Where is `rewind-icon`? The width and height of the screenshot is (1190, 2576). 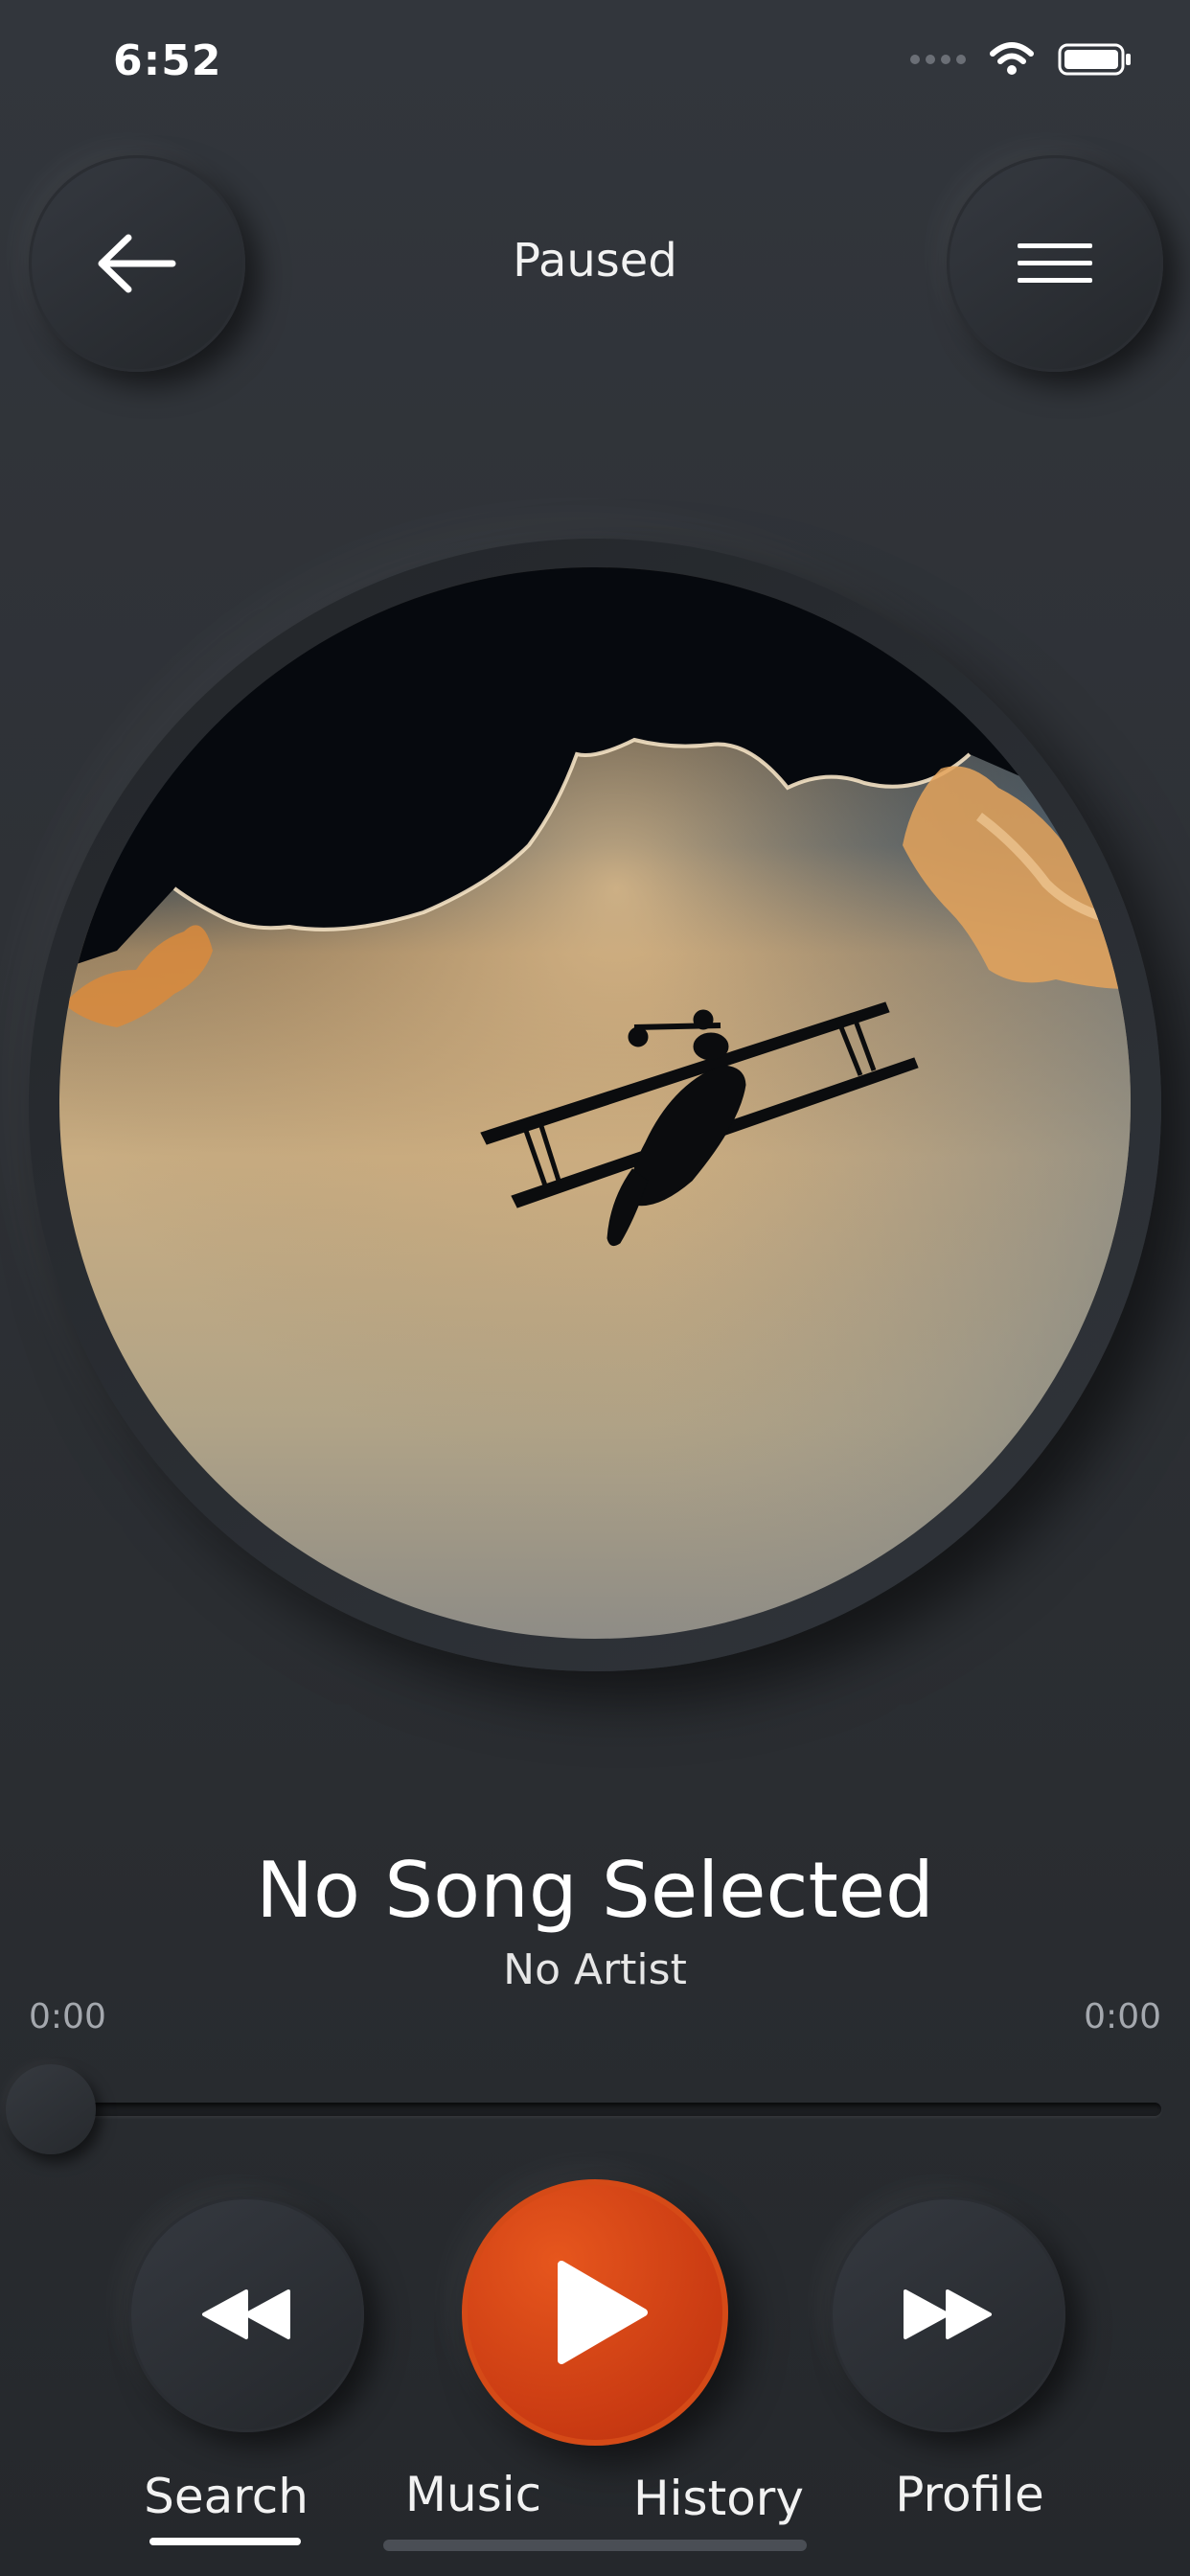 rewind-icon is located at coordinates (246, 2314).